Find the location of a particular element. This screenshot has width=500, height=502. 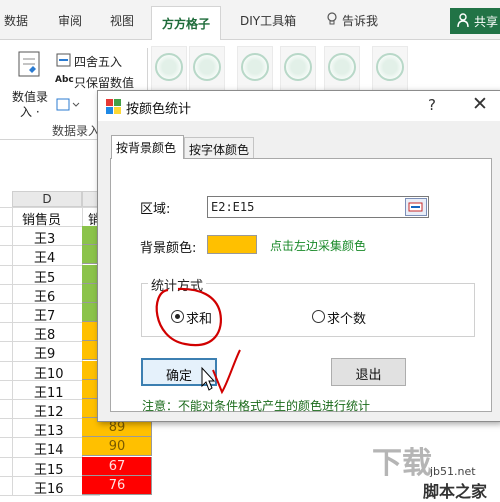

round-button: 四舍五入 is located at coordinates (98, 61).